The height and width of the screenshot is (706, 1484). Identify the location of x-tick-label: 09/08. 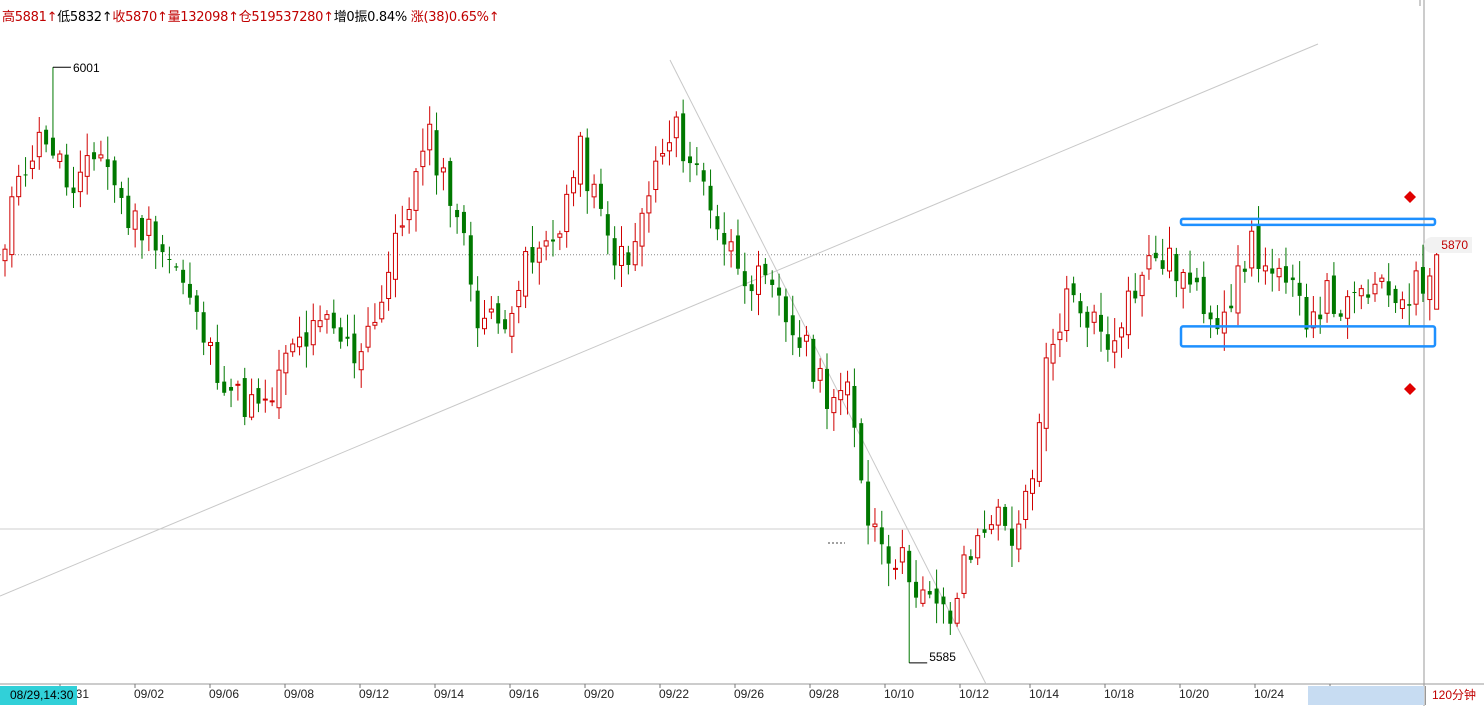
(299, 694).